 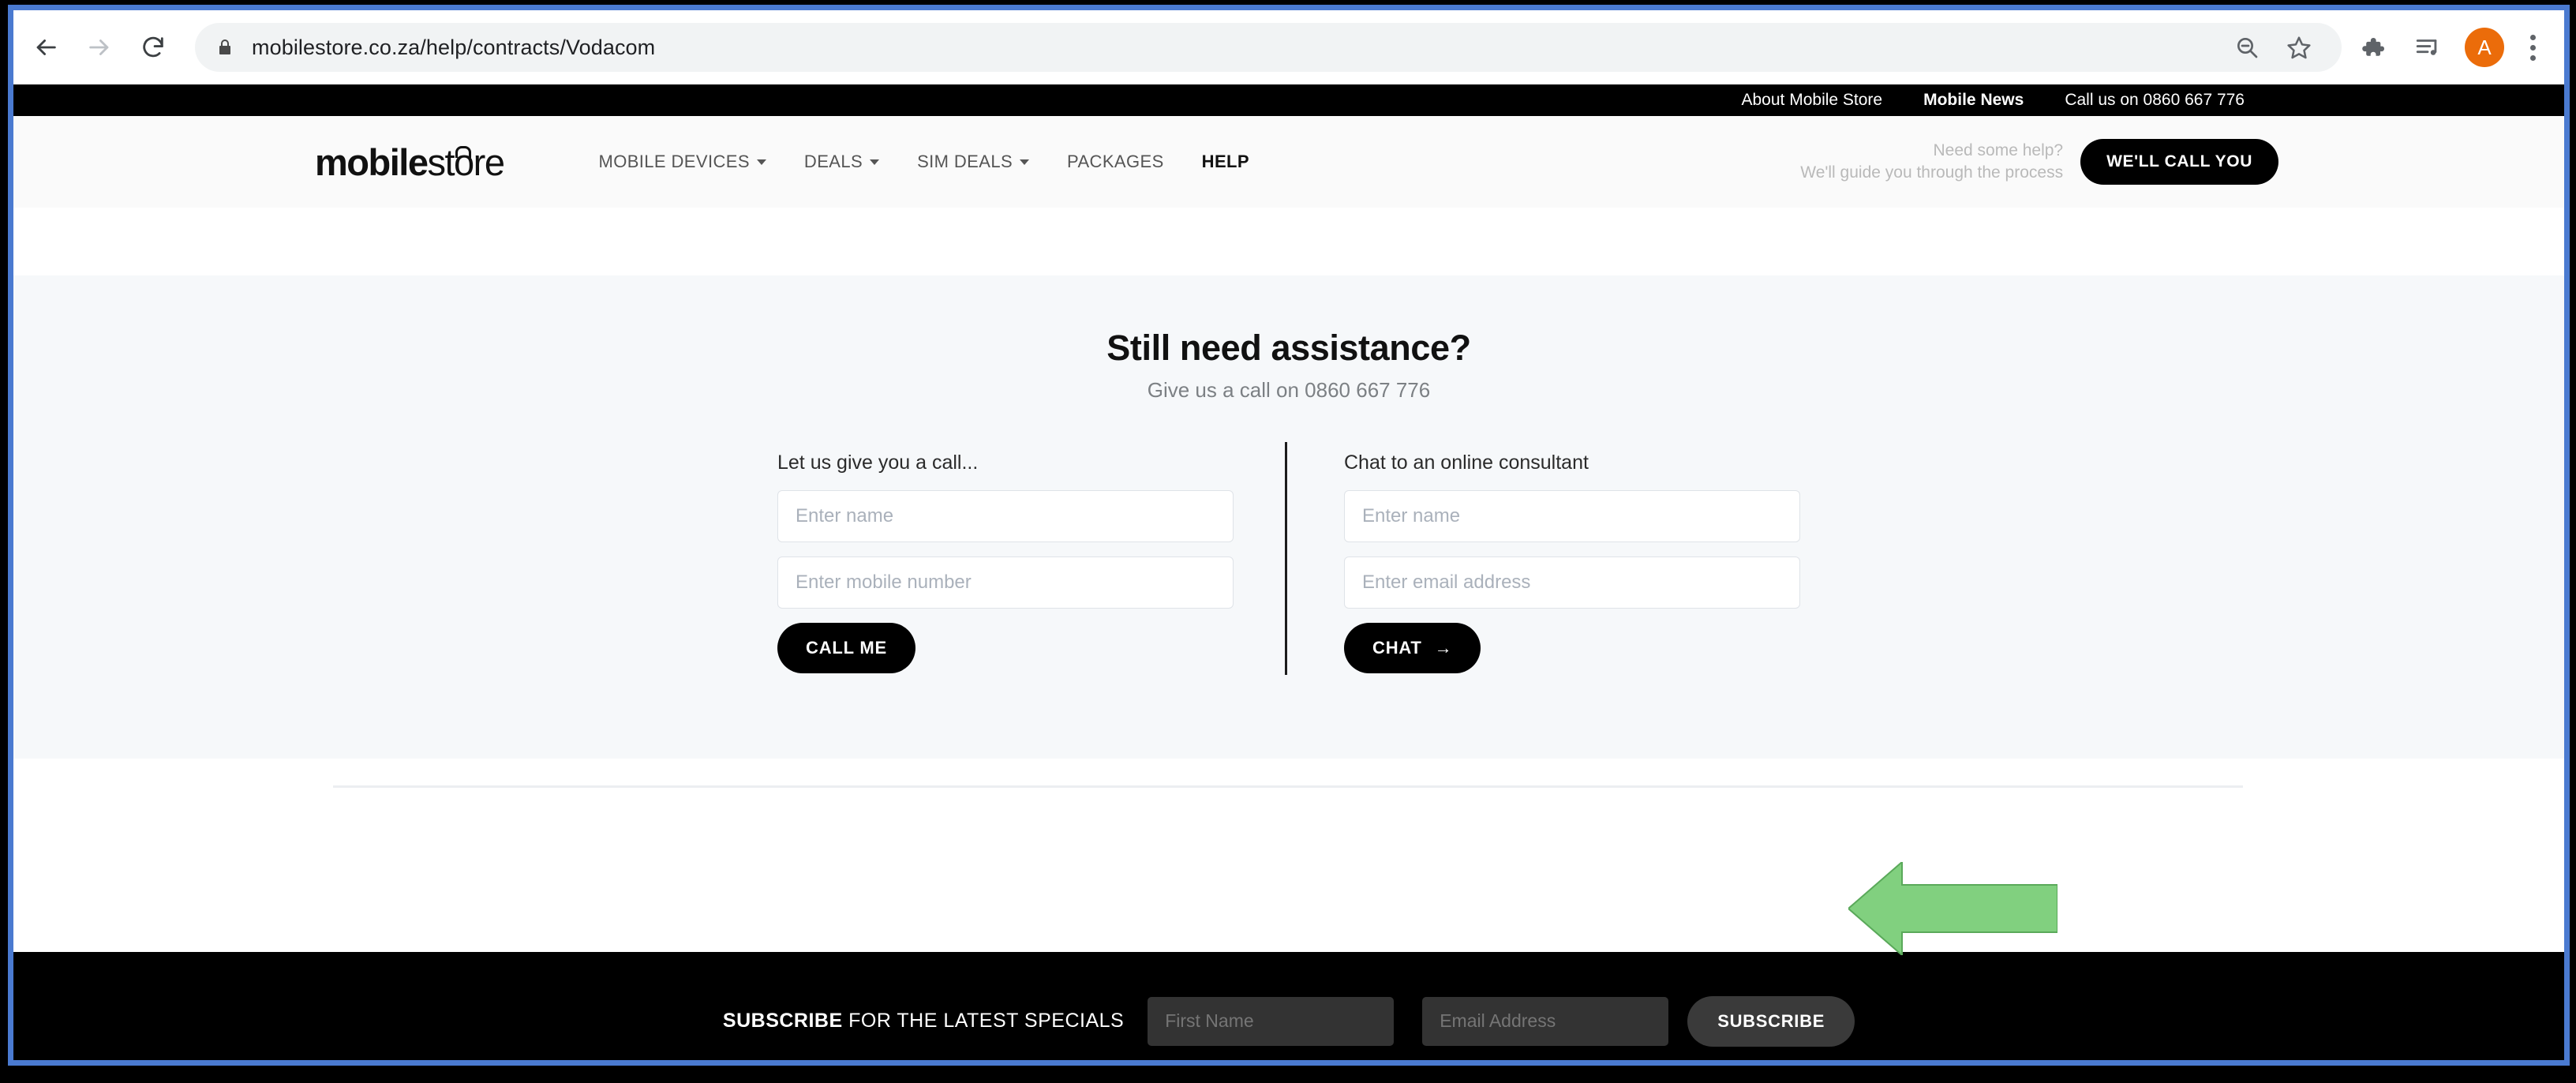 What do you see at coordinates (464, 162) in the screenshot?
I see `logo-ring-o: o` at bounding box center [464, 162].